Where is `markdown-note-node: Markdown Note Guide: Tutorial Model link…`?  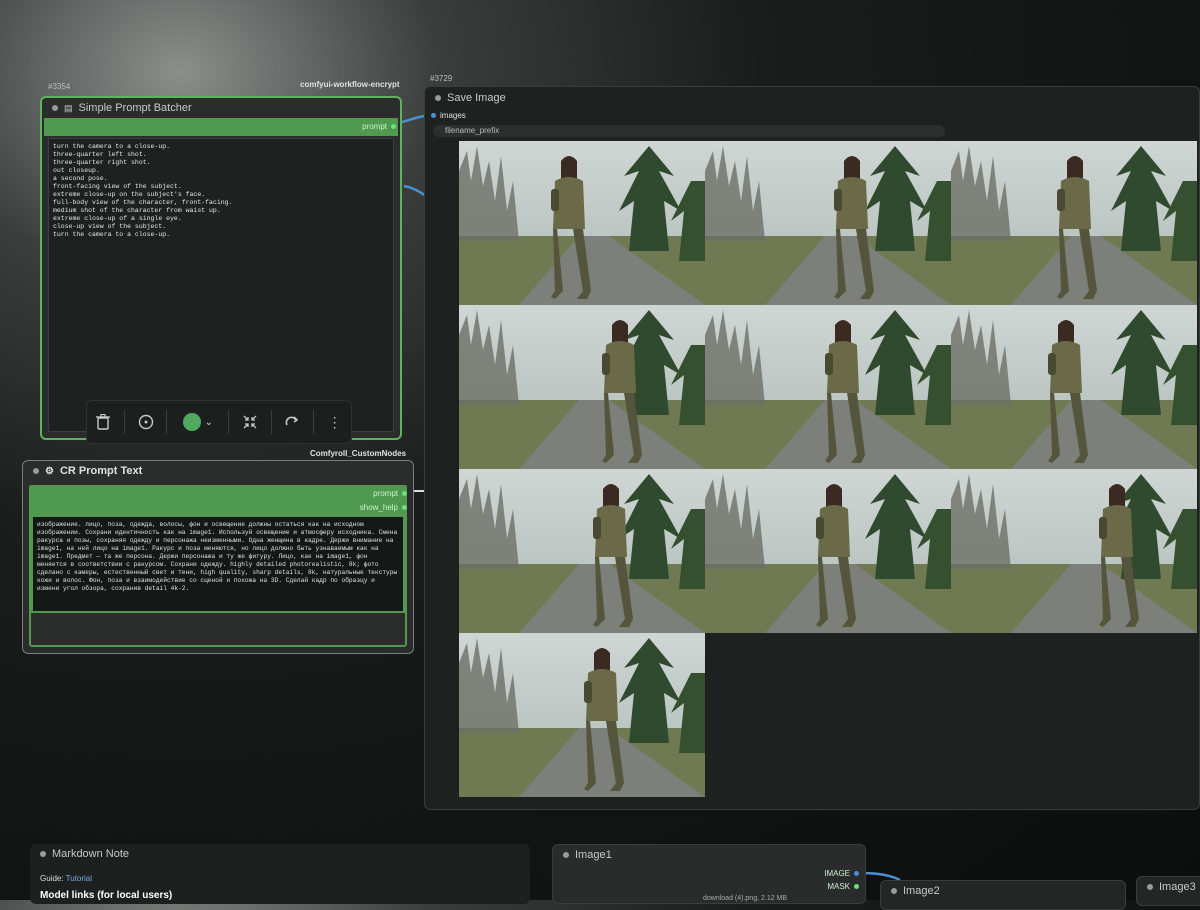 markdown-note-node: Markdown Note Guide: Tutorial Model link… is located at coordinates (280, 874).